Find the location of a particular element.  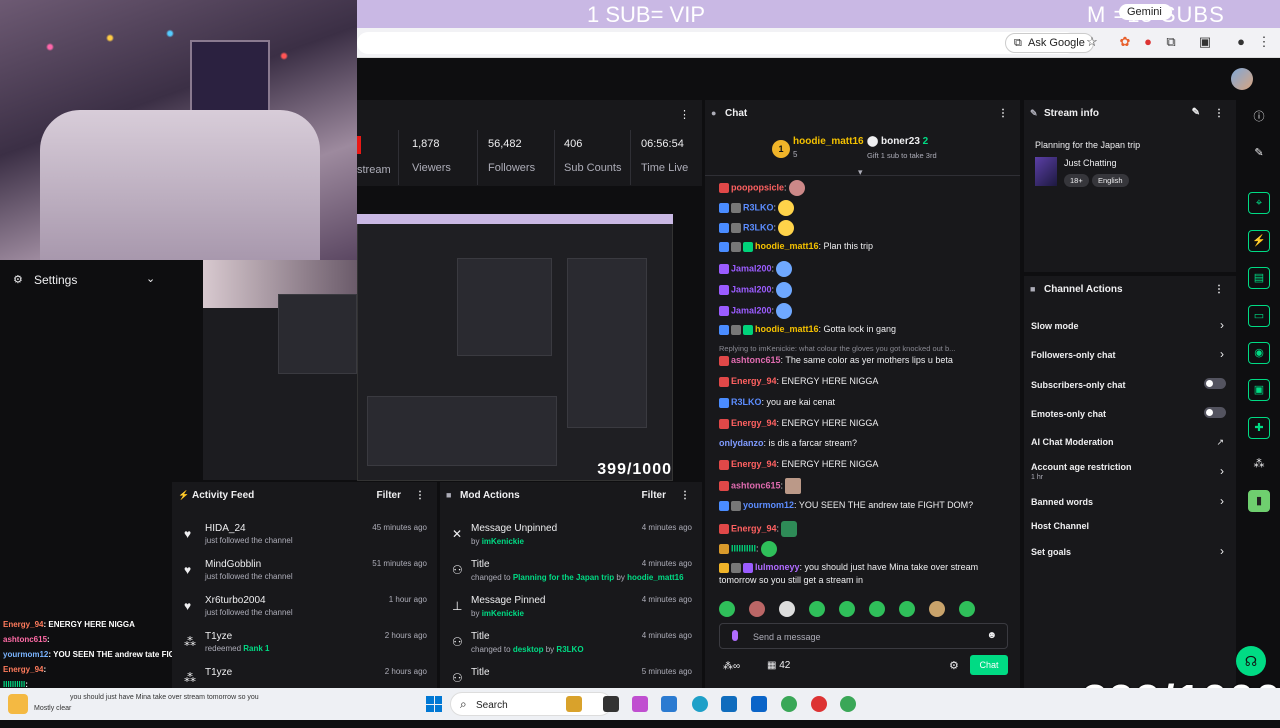

ask-google-button: Ask Google is located at coordinates (1049, 43).